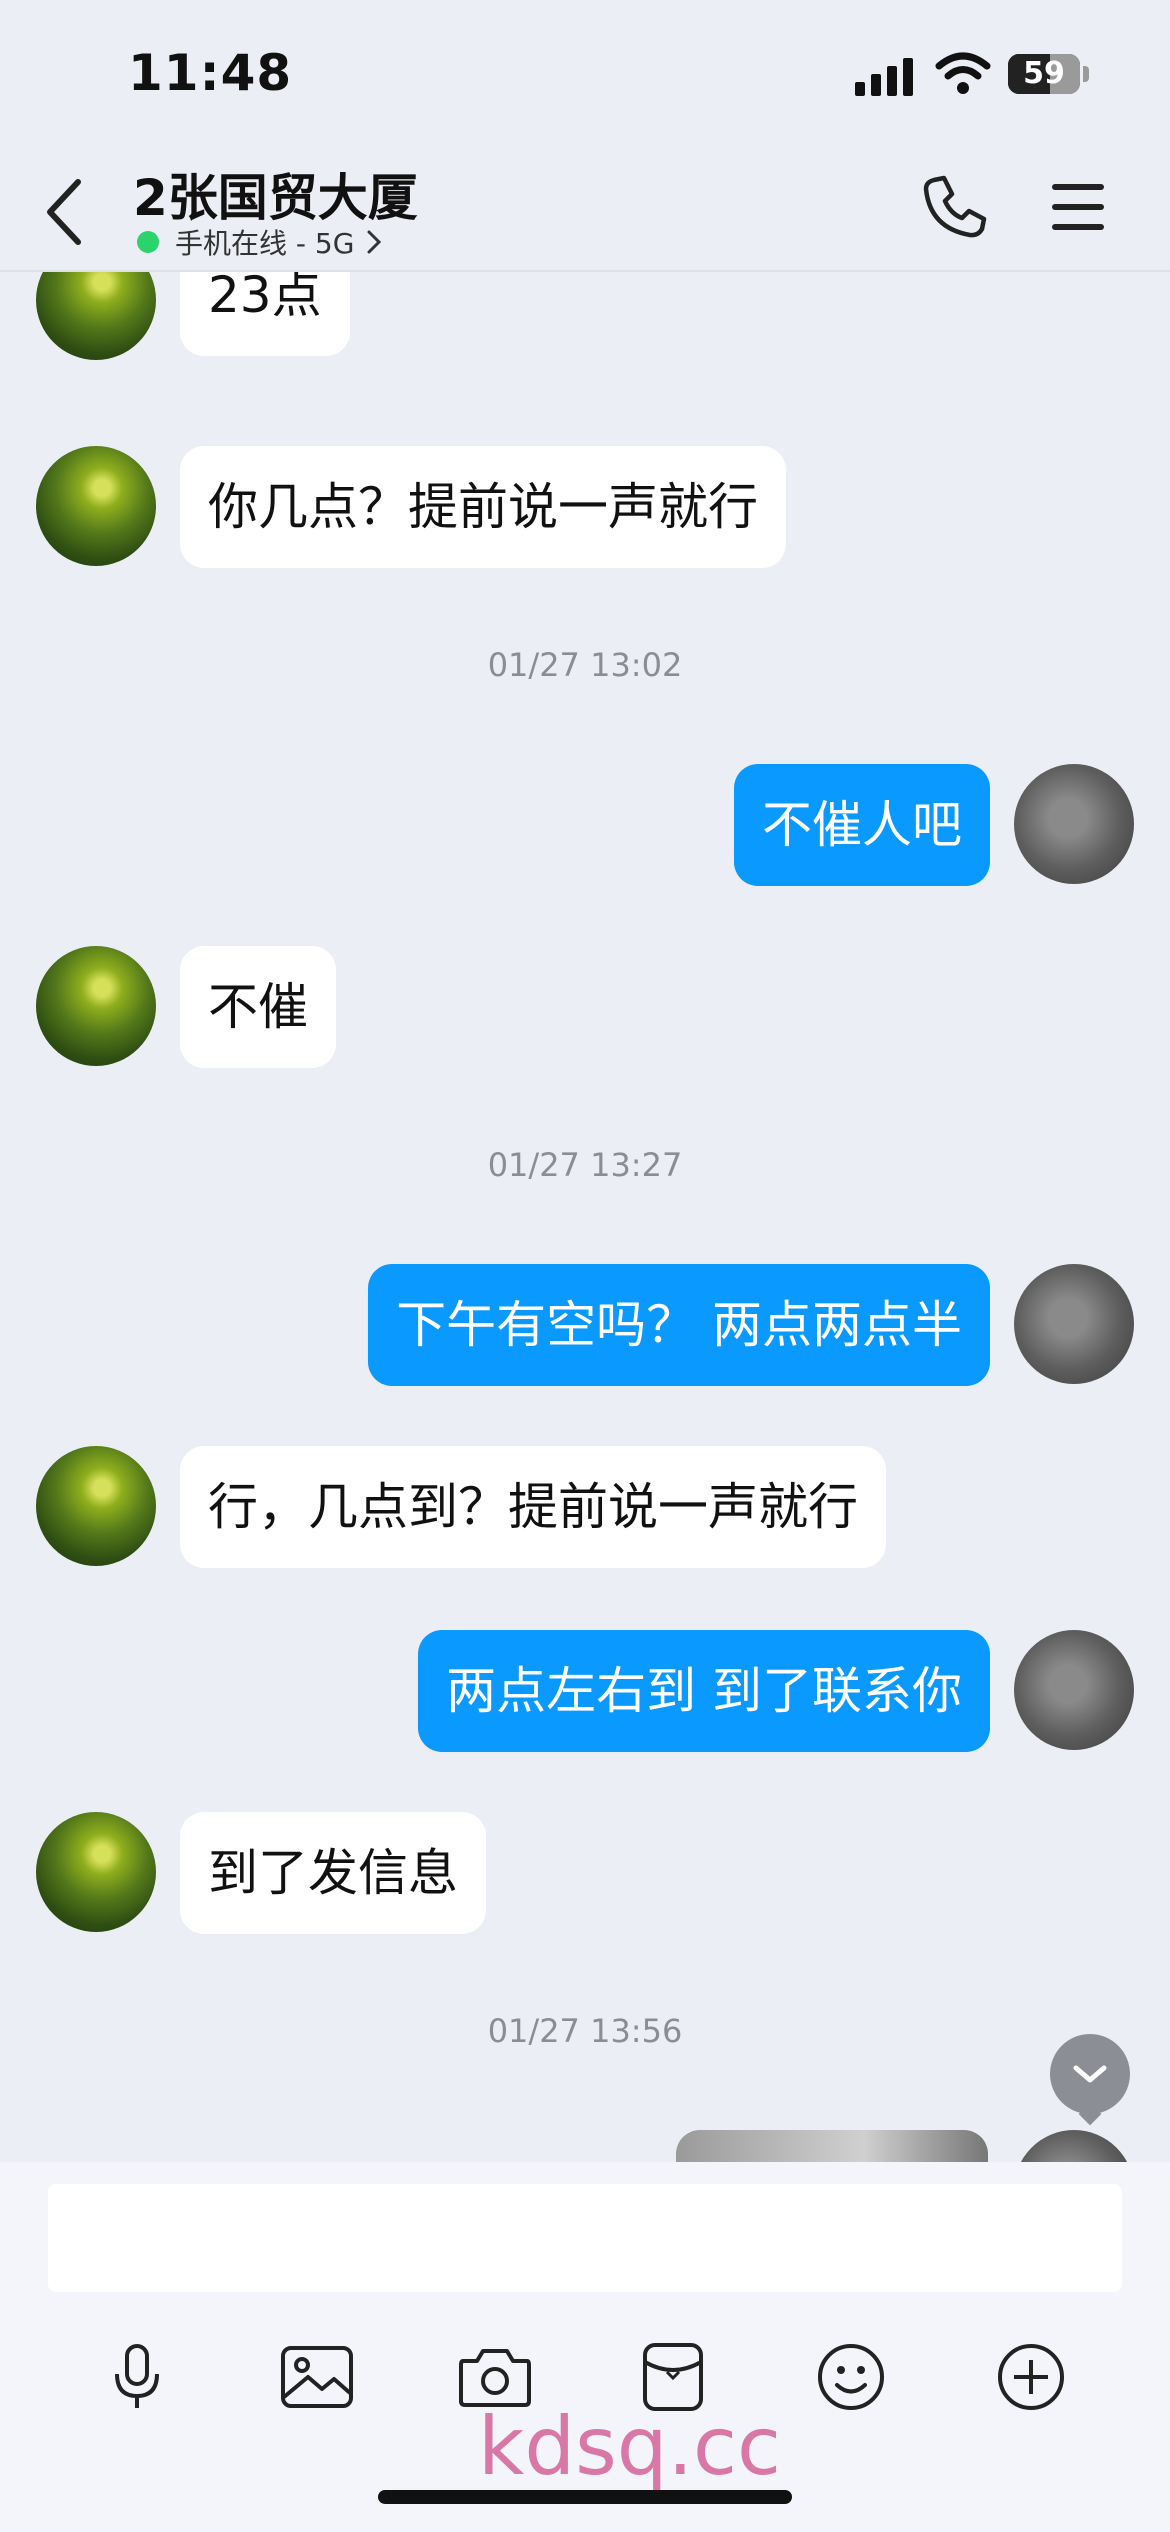  I want to click on chevron-right-icon, so click(374, 242).